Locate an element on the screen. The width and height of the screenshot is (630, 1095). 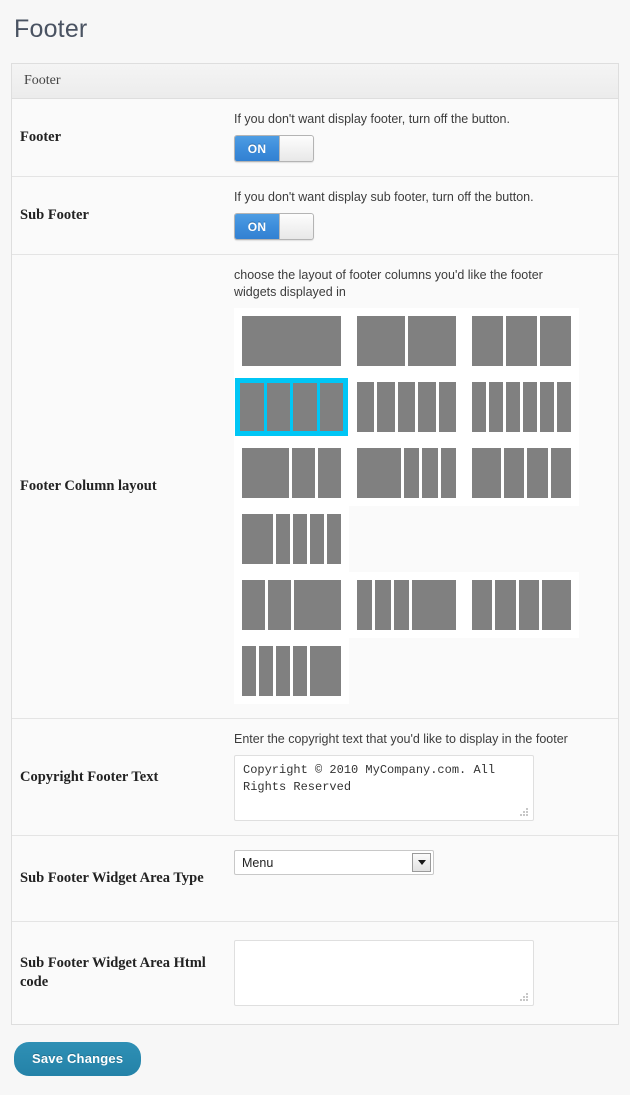
sub-footer-toggle-knob is located at coordinates (296, 226).